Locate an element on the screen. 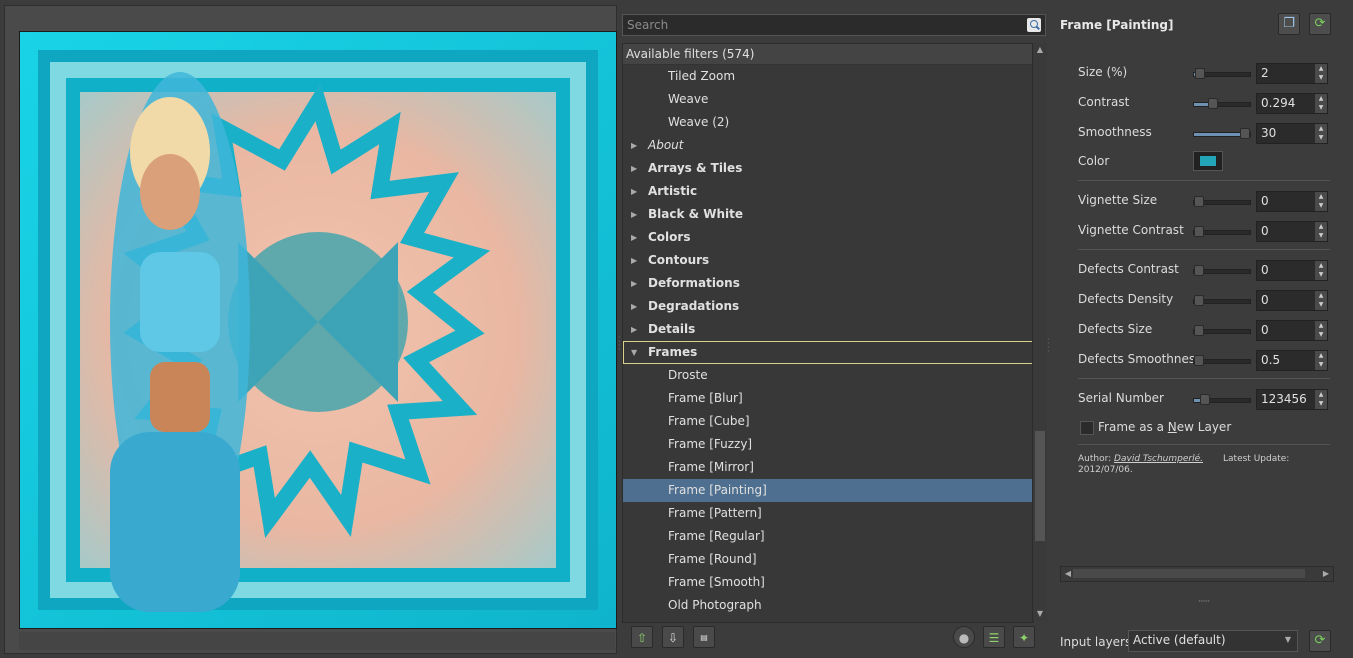 Image resolution: width=1353 pixels, height=658 pixels. search-input is located at coordinates (822, 25).